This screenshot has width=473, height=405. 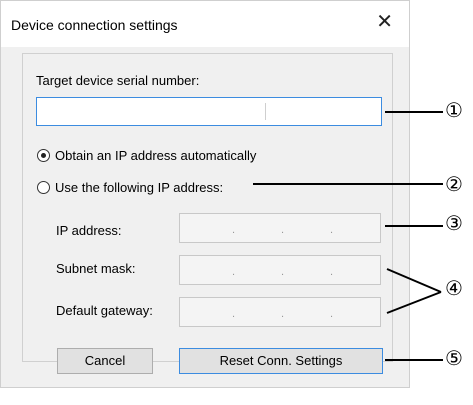 What do you see at coordinates (155, 155) in the screenshot?
I see `radio-obtain-auto-label: Obtain an IP address automatically` at bounding box center [155, 155].